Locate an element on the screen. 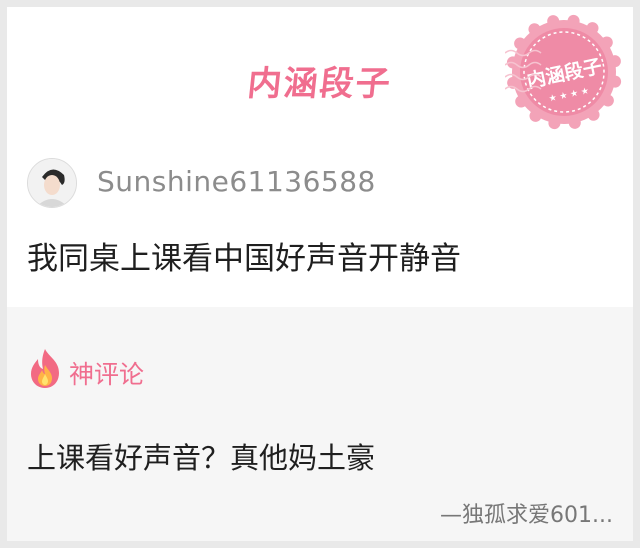  username: Sunshine61136588 is located at coordinates (236, 181).